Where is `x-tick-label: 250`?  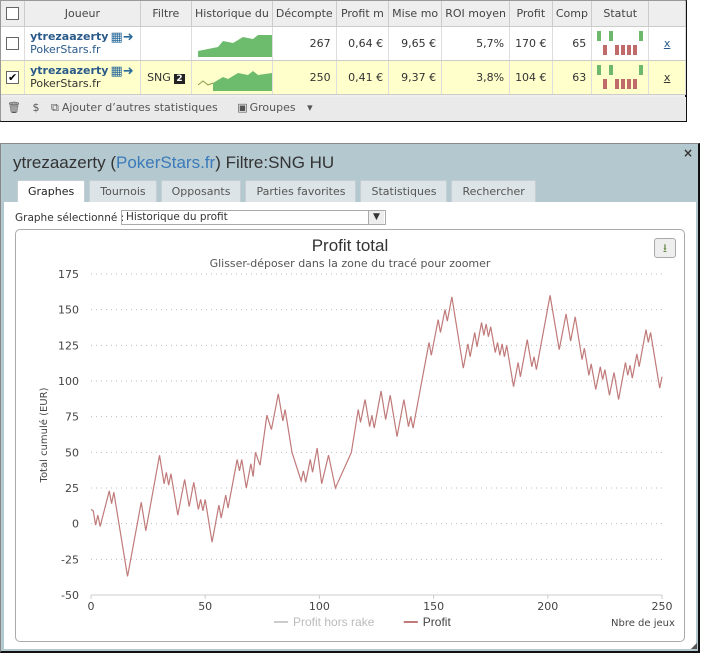
x-tick-label: 250 is located at coordinates (662, 606).